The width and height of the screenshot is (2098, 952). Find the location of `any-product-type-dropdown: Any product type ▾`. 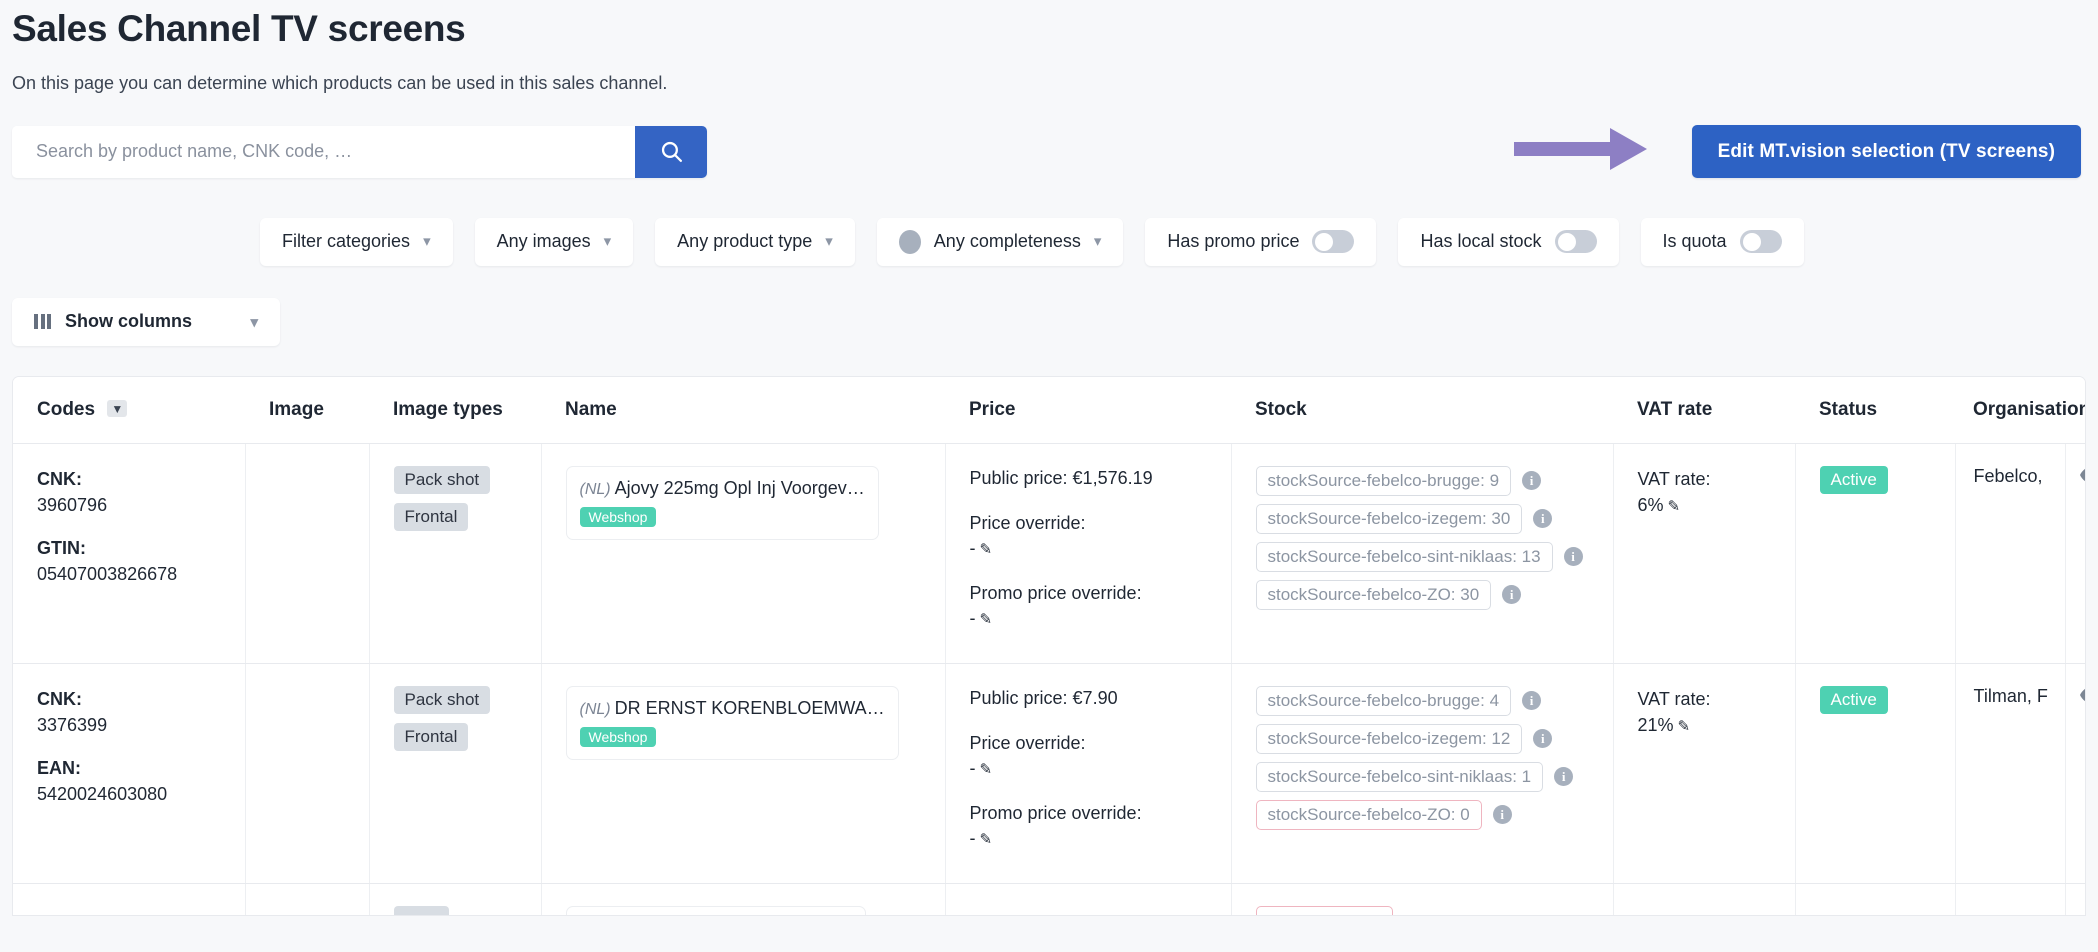

any-product-type-dropdown: Any product type ▾ is located at coordinates (755, 241).